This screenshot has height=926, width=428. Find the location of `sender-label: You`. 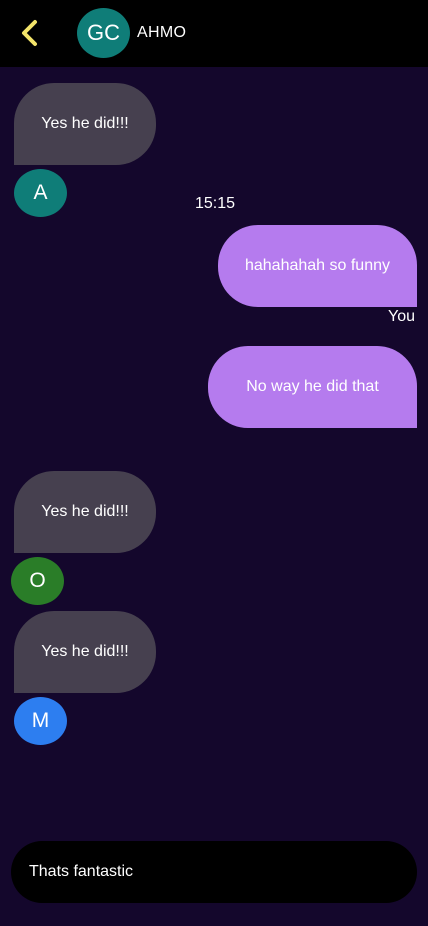

sender-label: You is located at coordinates (401, 316).